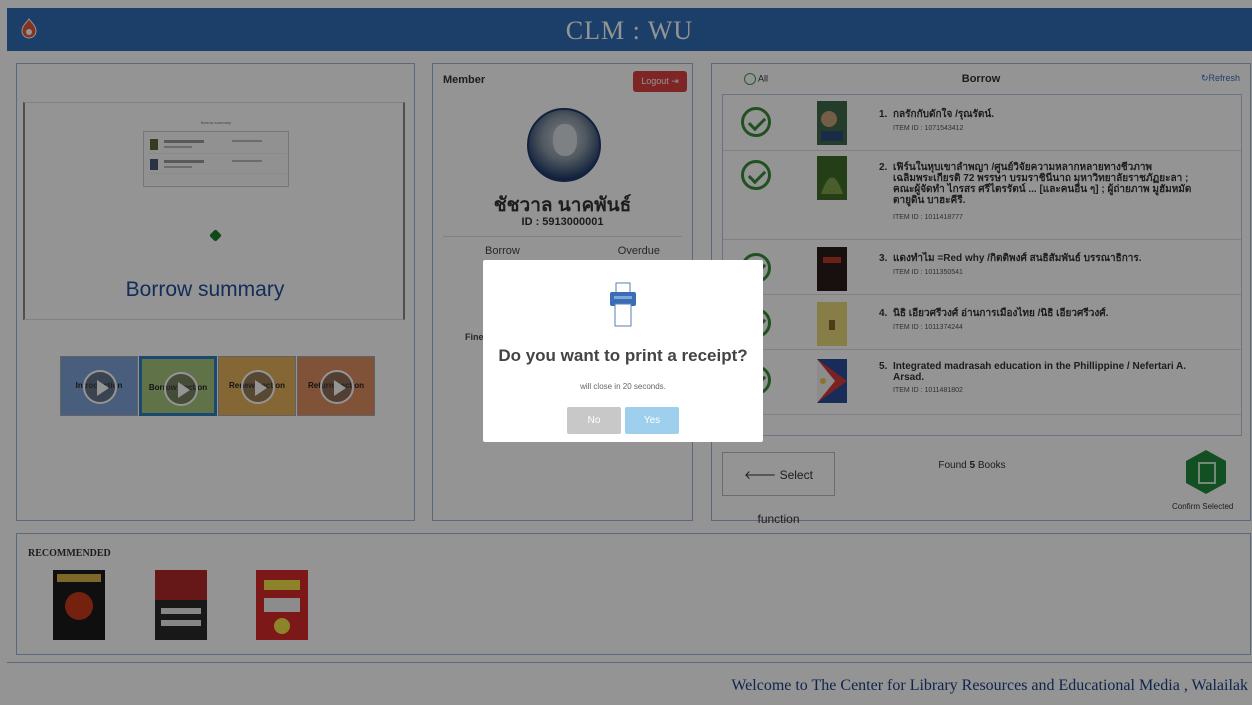 Image resolution: width=1252 pixels, height=705 pixels. What do you see at coordinates (652, 420) in the screenshot?
I see `yes-button: Yes` at bounding box center [652, 420].